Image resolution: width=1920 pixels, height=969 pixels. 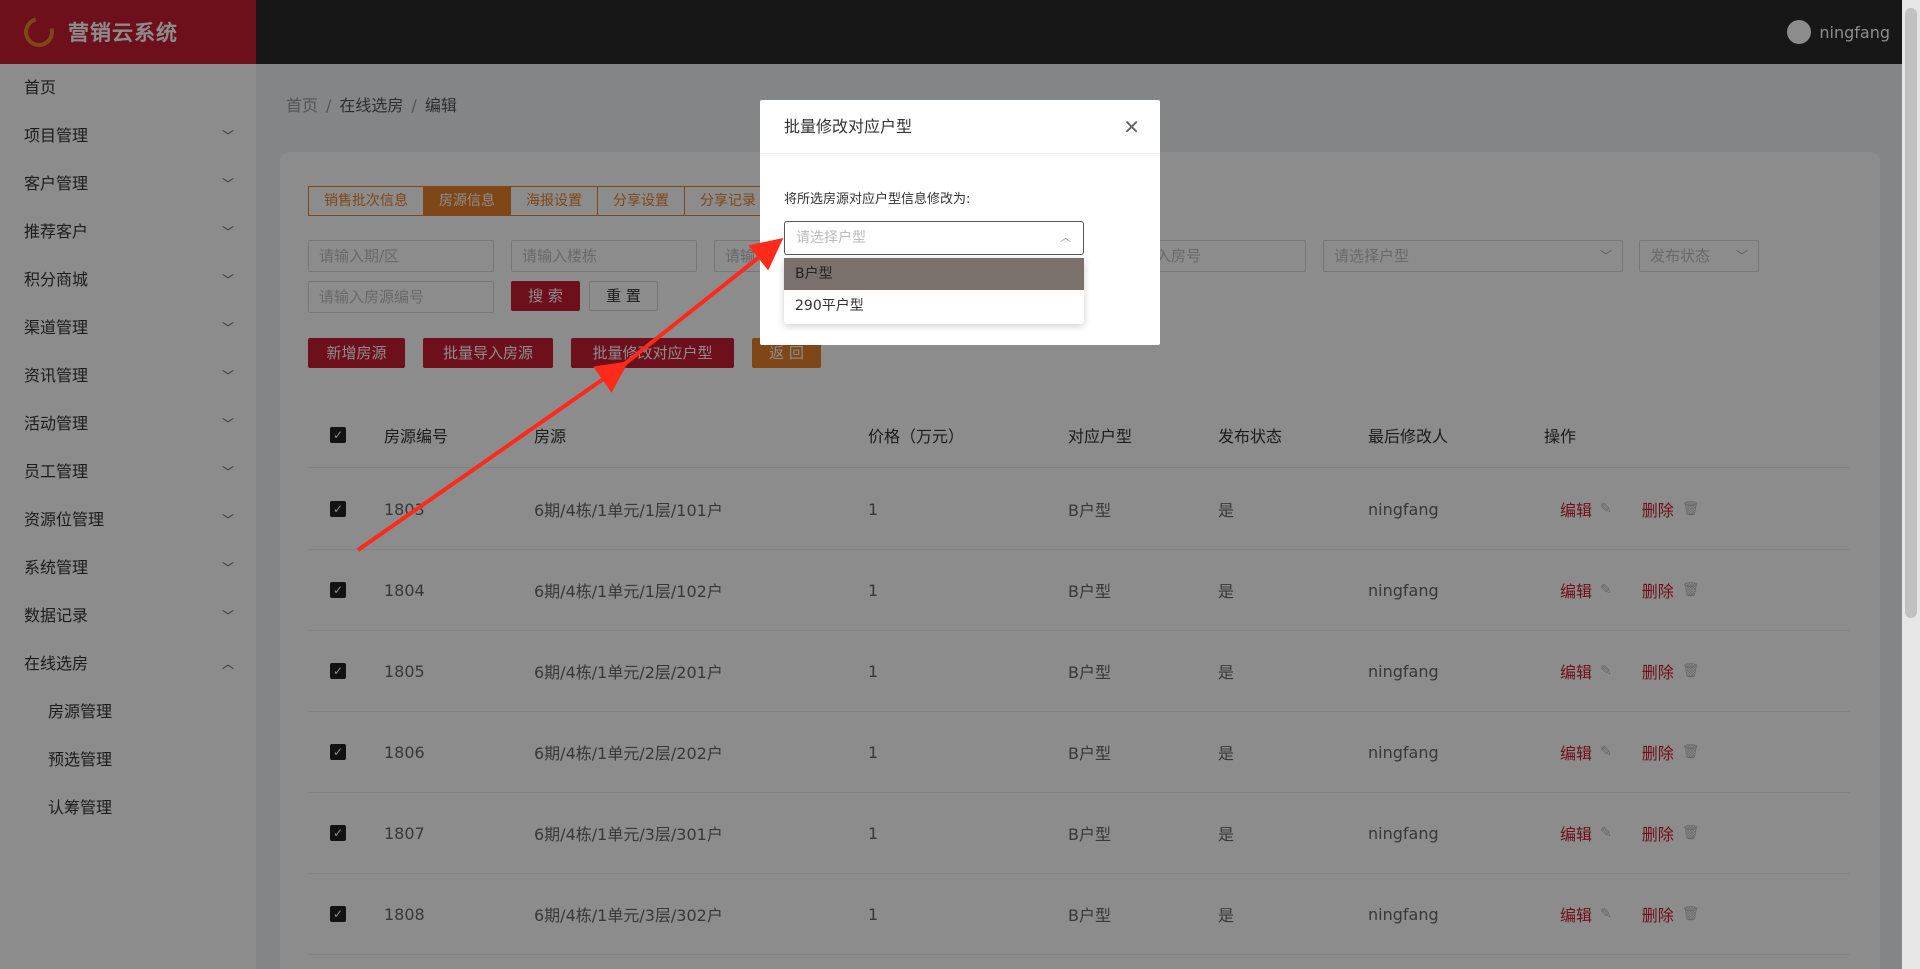 I want to click on house-type-options: B户型 290平户型, so click(x=934, y=291).